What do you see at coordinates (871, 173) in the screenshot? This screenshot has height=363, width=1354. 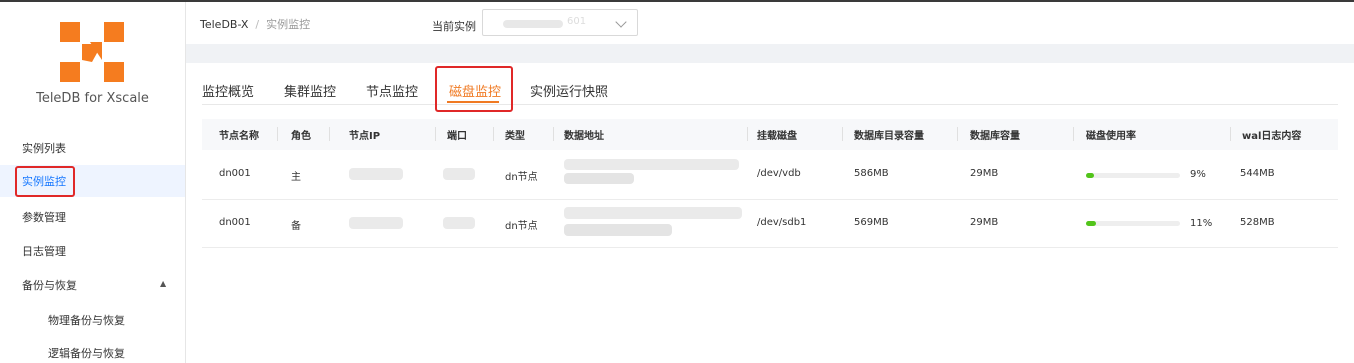 I see `cell-dir-capacity: 586MB` at bounding box center [871, 173].